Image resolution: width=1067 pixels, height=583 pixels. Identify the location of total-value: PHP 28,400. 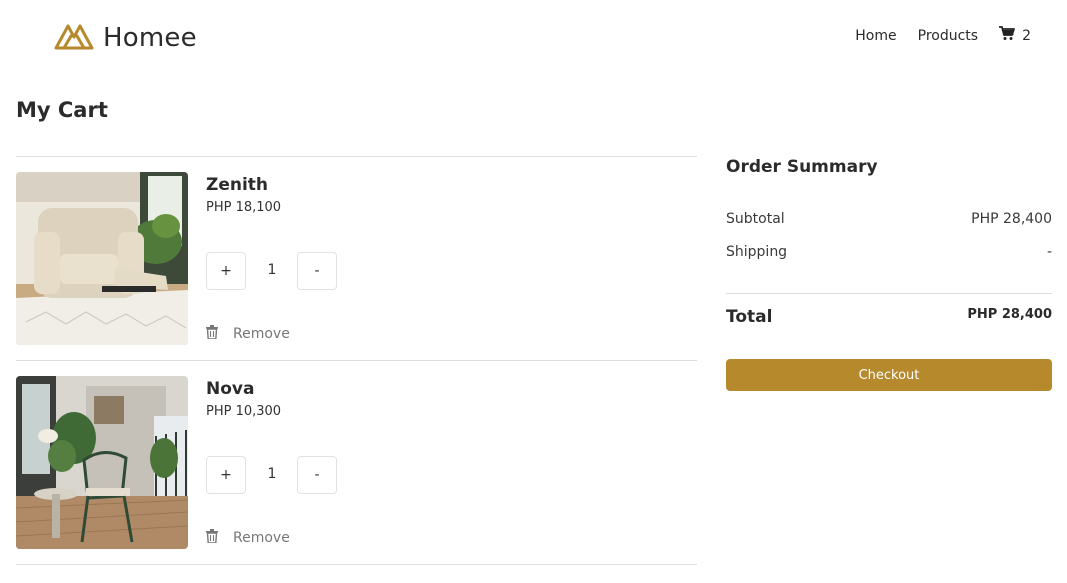
(1009, 314).